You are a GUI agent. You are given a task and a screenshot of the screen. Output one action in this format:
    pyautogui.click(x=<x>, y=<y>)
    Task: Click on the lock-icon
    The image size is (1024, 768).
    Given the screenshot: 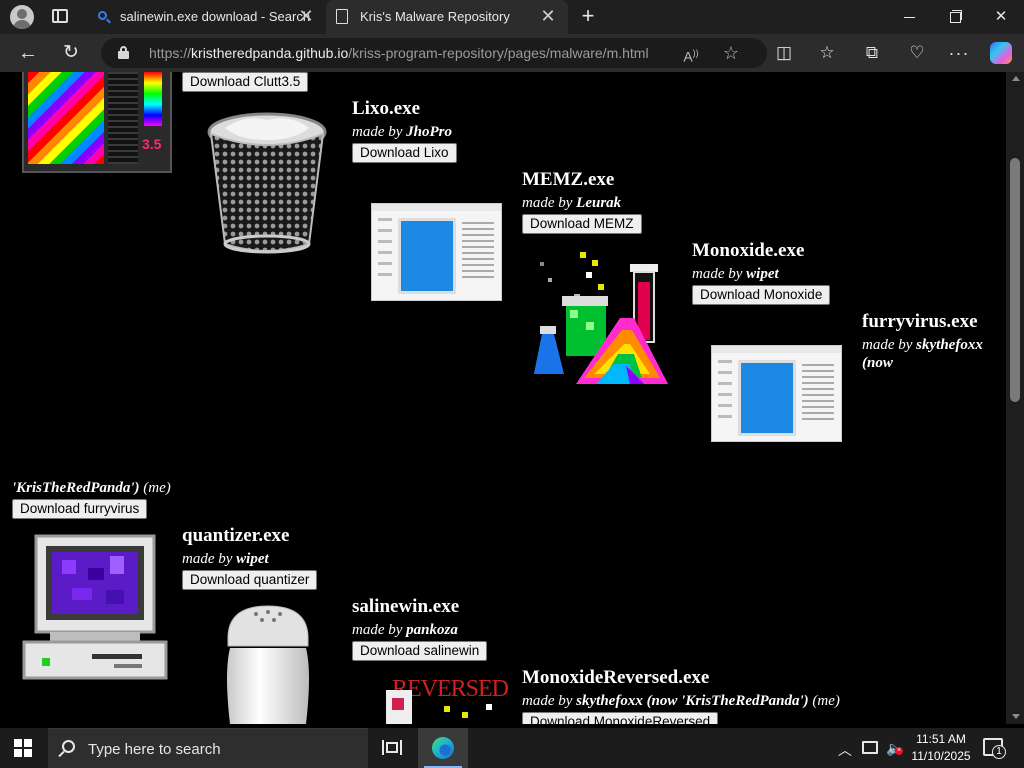 What is the action you would take?
    pyautogui.click(x=123, y=52)
    